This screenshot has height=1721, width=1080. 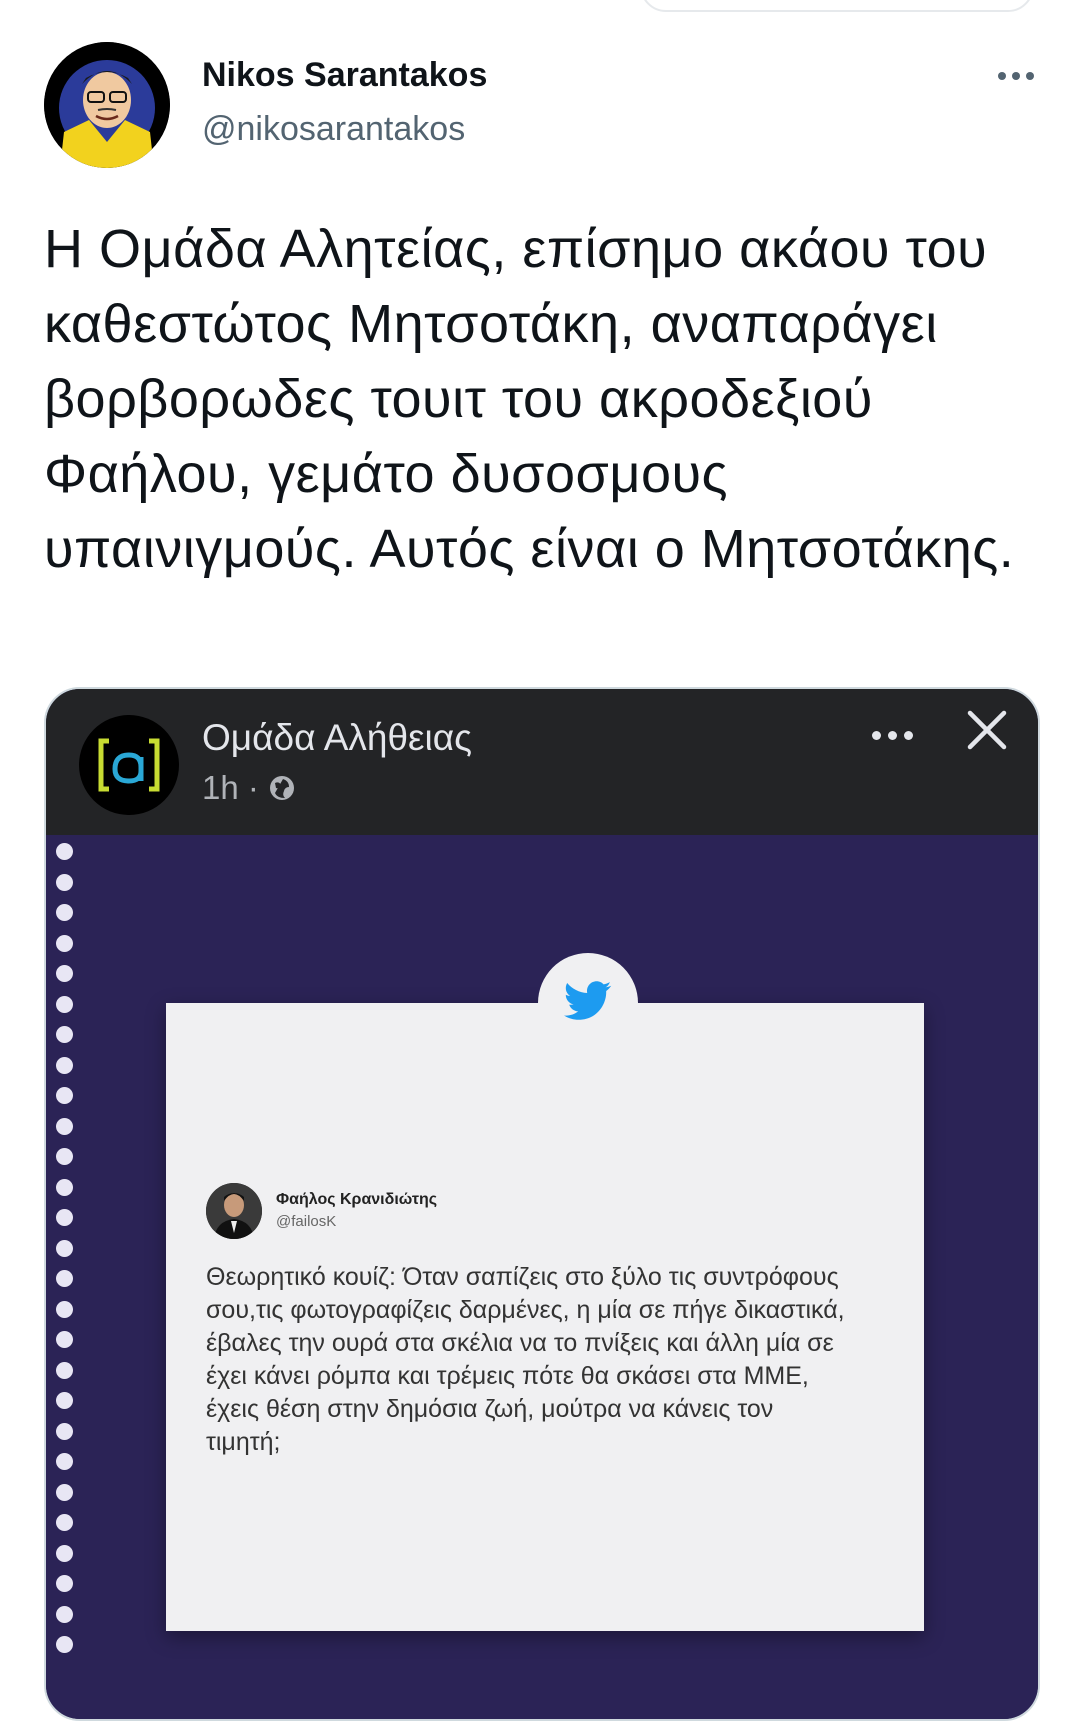 What do you see at coordinates (333, 129) in the screenshot?
I see `author-handle: @nikosarantakos` at bounding box center [333, 129].